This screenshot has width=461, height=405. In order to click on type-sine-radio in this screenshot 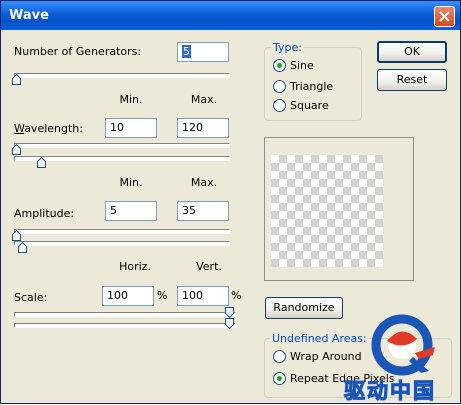, I will do `click(279, 65)`.